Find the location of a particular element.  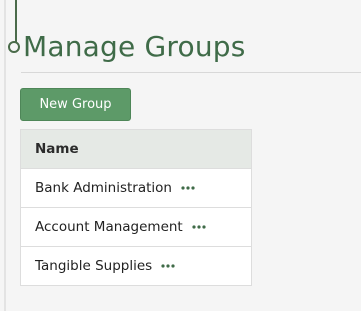

table-row: Bank Administration is located at coordinates (136, 188).